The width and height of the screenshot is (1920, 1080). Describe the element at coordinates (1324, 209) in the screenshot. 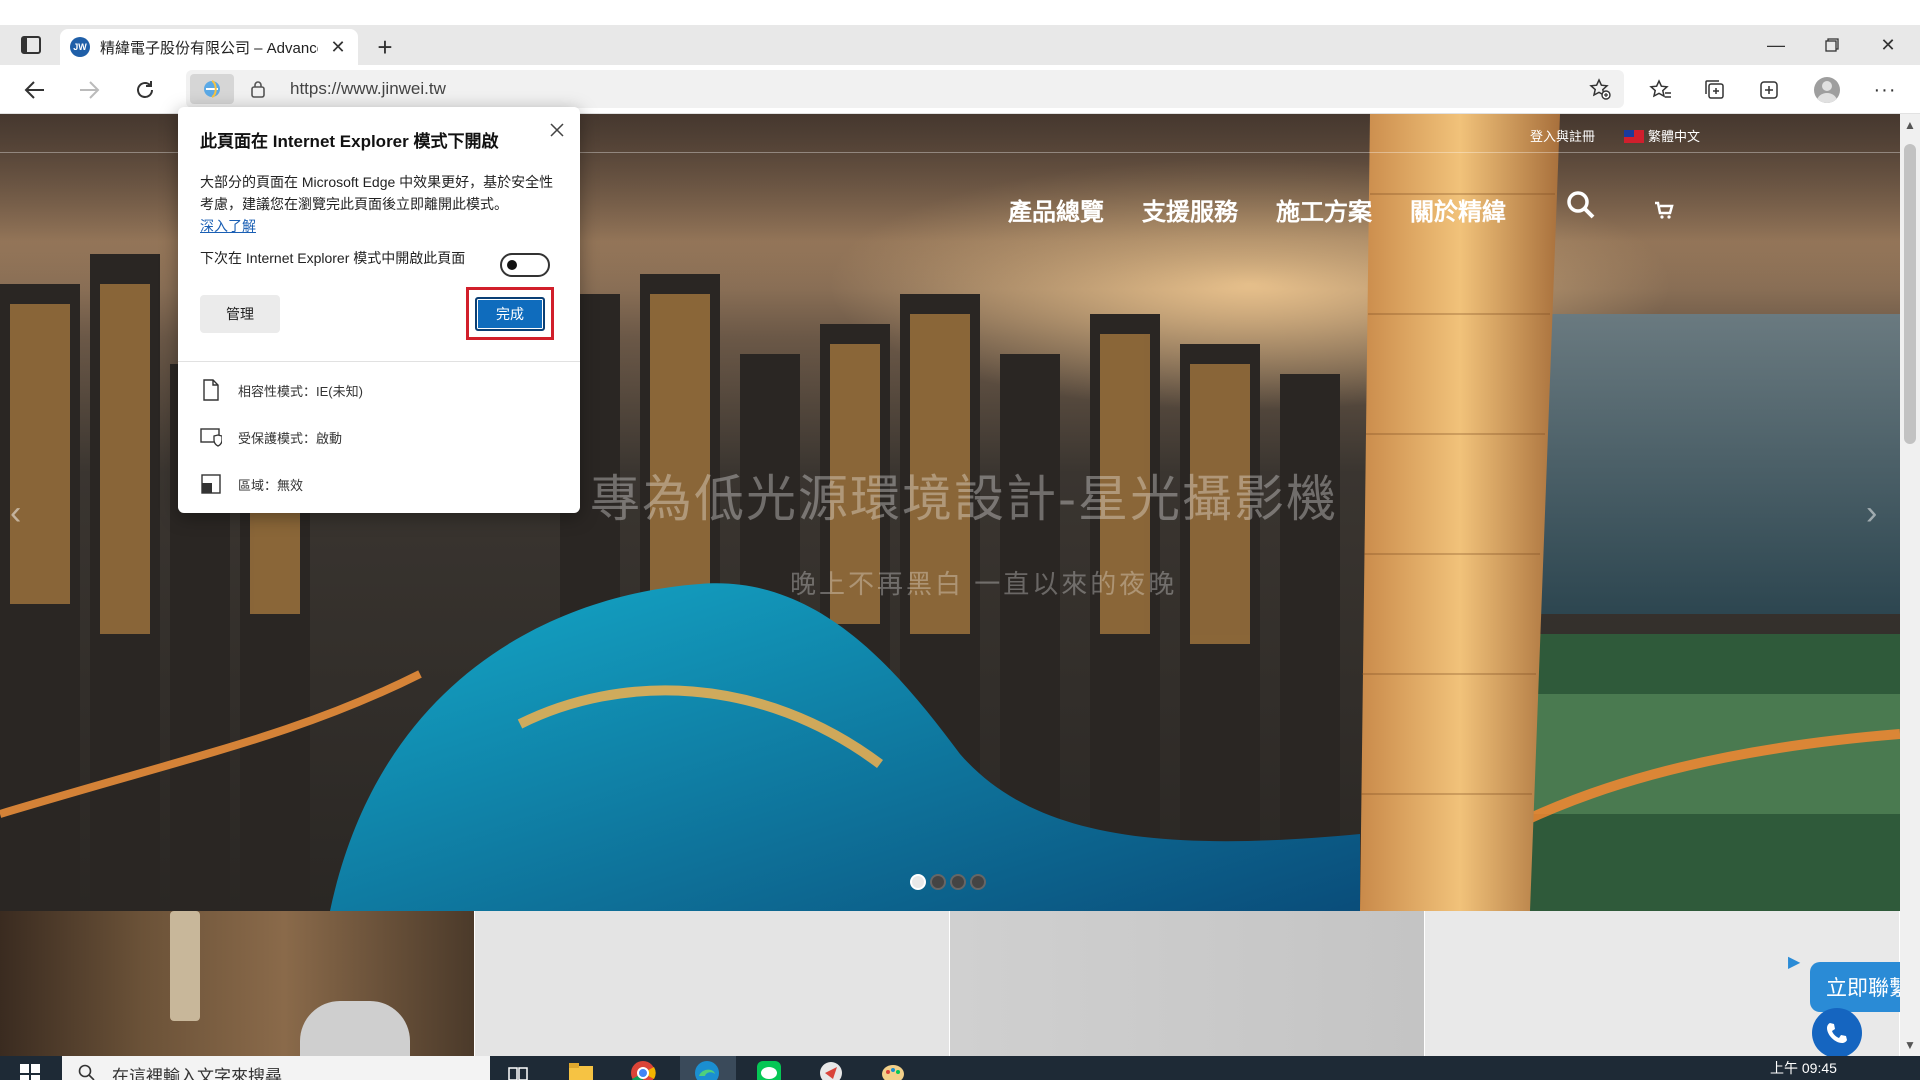

I see `nav-solutions: 施工方案` at that location.